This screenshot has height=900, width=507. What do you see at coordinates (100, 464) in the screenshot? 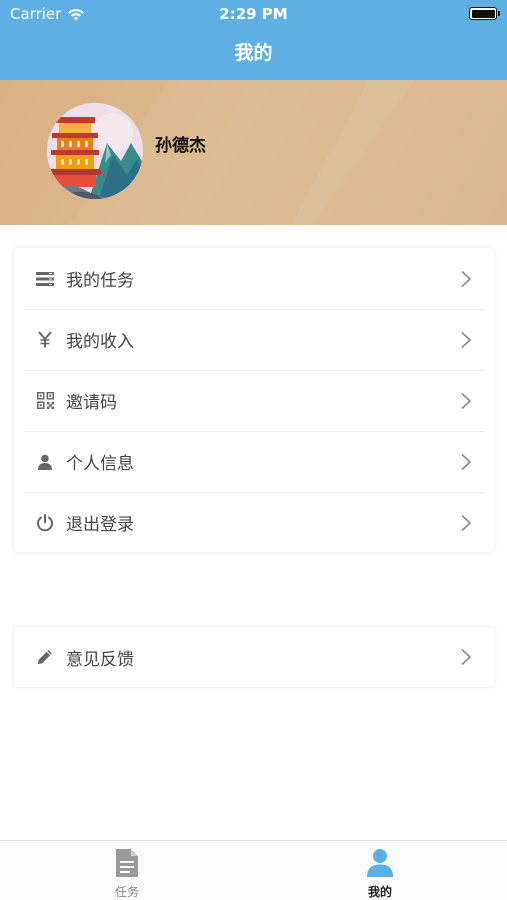
I see `menu-item-label: 个人信息` at bounding box center [100, 464].